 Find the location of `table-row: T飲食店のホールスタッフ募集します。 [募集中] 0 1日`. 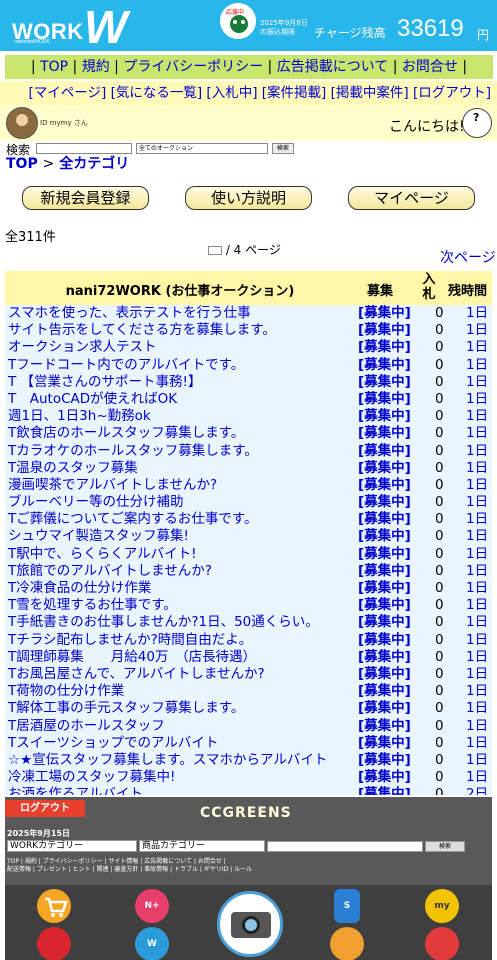

table-row: T飲食店のホールスタッフ募集します。 [募集中] 0 1日 is located at coordinates (248, 434).